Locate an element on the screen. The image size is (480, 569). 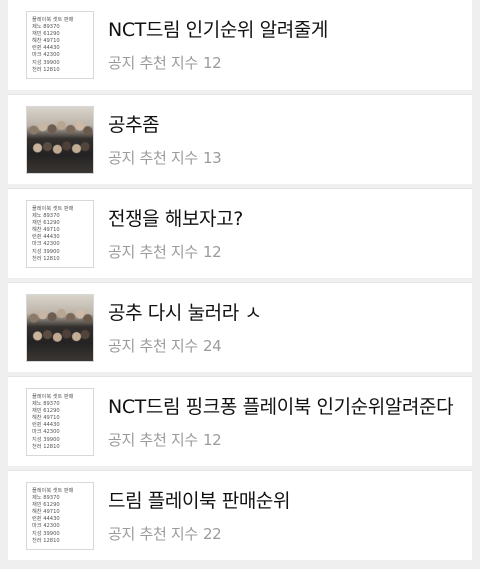
post-meta: 공지 추천 지수 24 is located at coordinates (165, 345).